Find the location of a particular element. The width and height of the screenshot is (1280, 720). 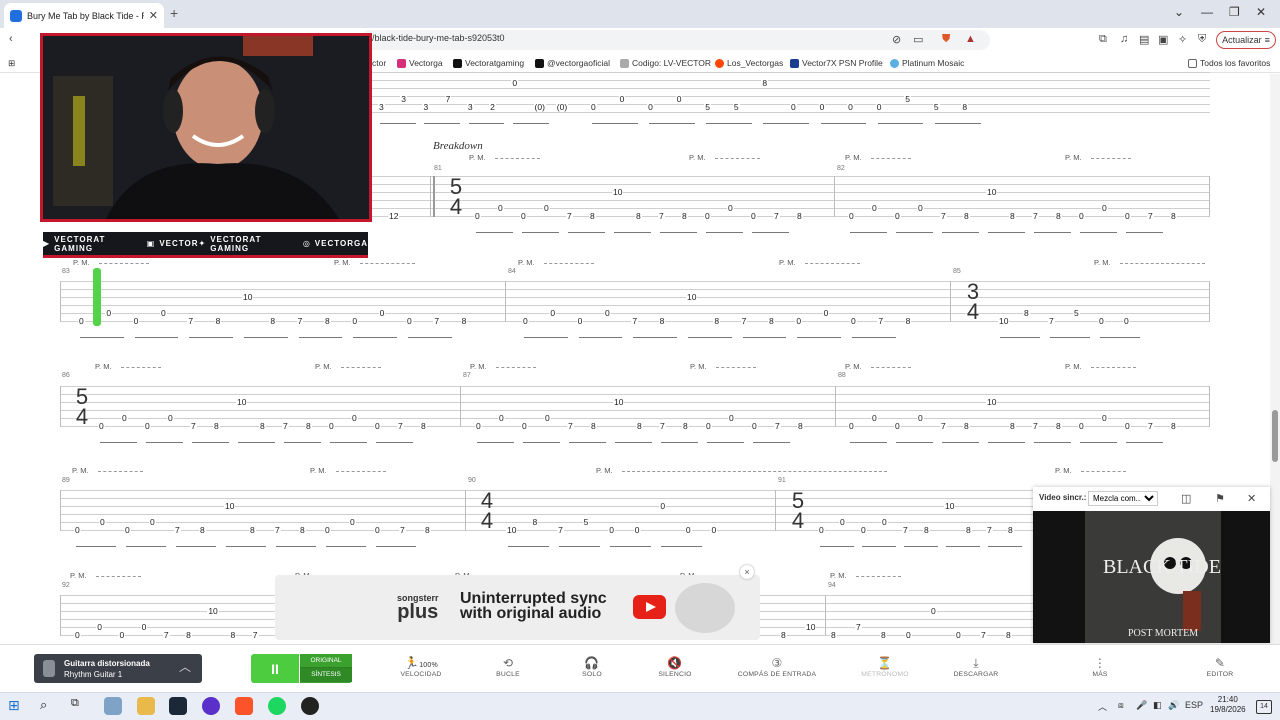

tray-app-icon: ⧈ is located at coordinates (1121, 705).